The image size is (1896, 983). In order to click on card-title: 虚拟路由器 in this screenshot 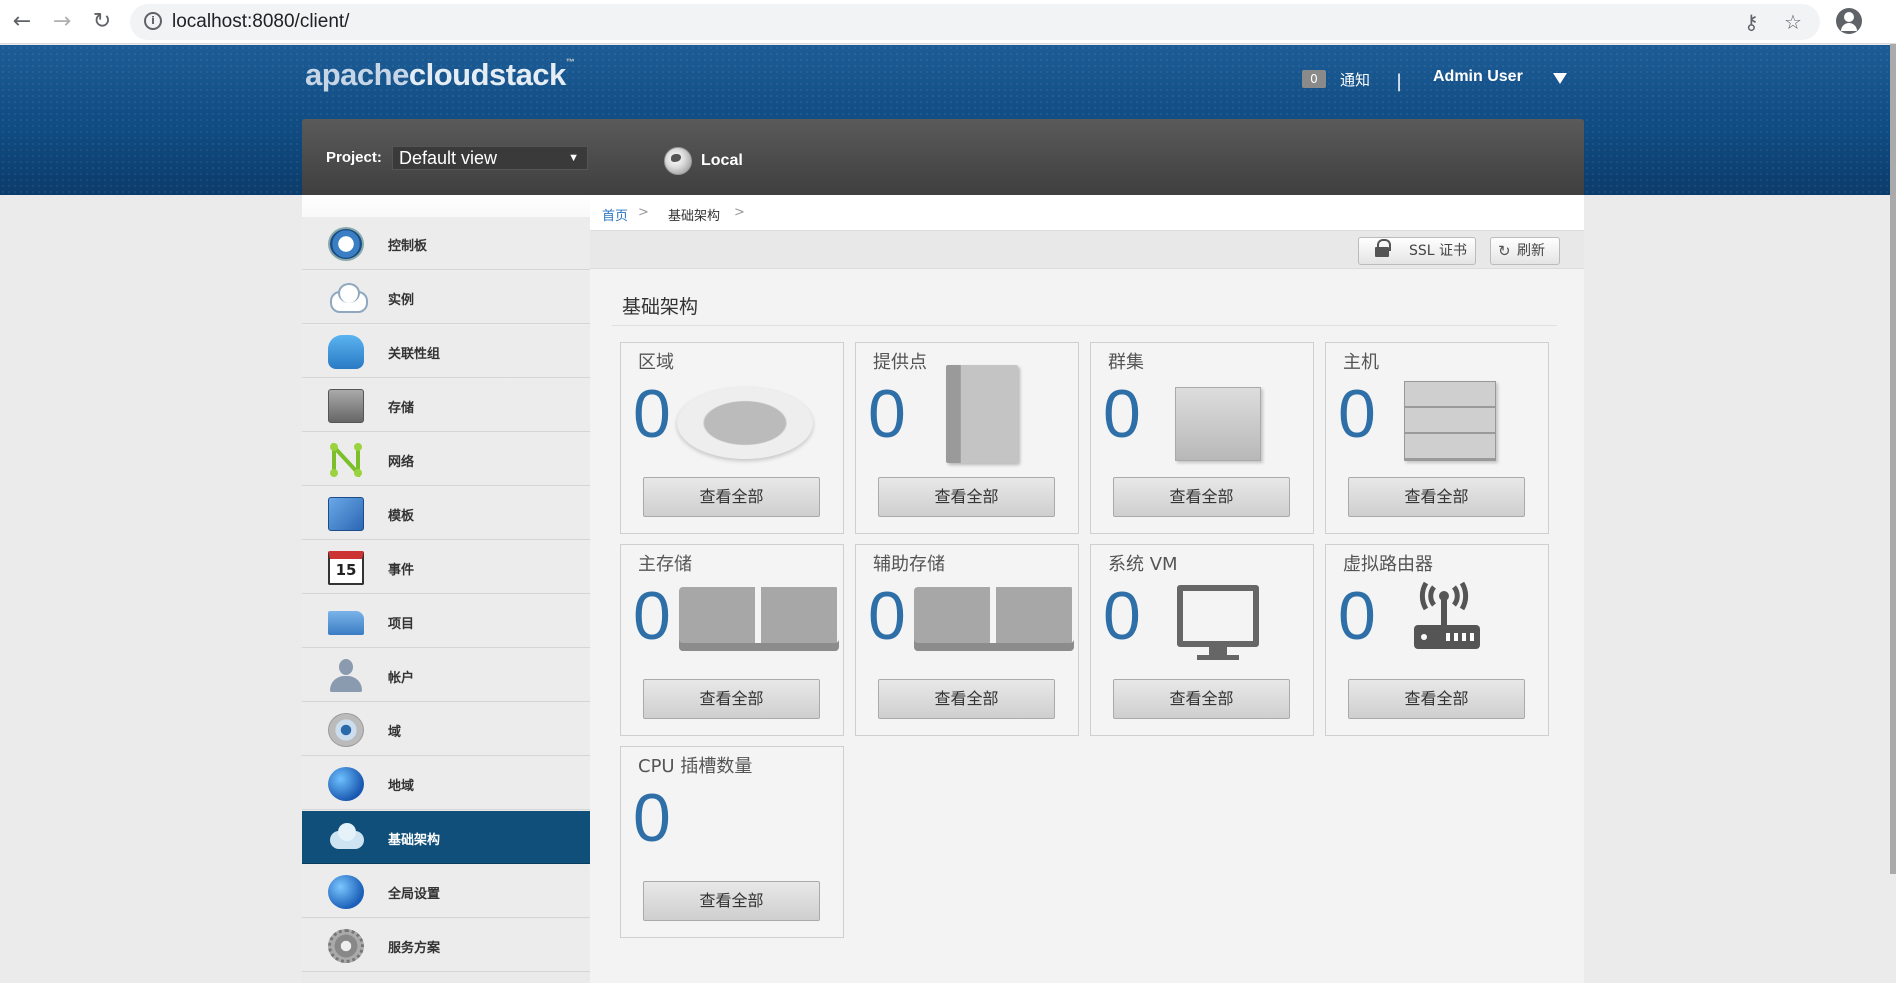, I will do `click(1388, 564)`.